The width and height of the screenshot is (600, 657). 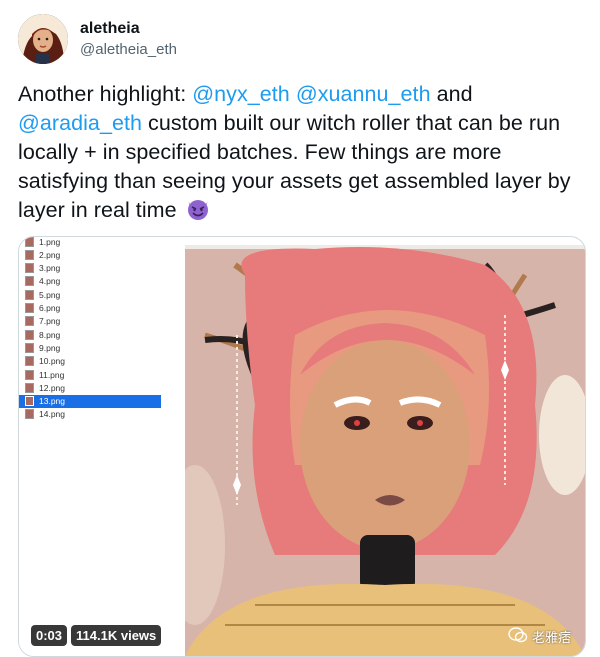 I want to click on smiling-devil-icon, so click(x=198, y=213).